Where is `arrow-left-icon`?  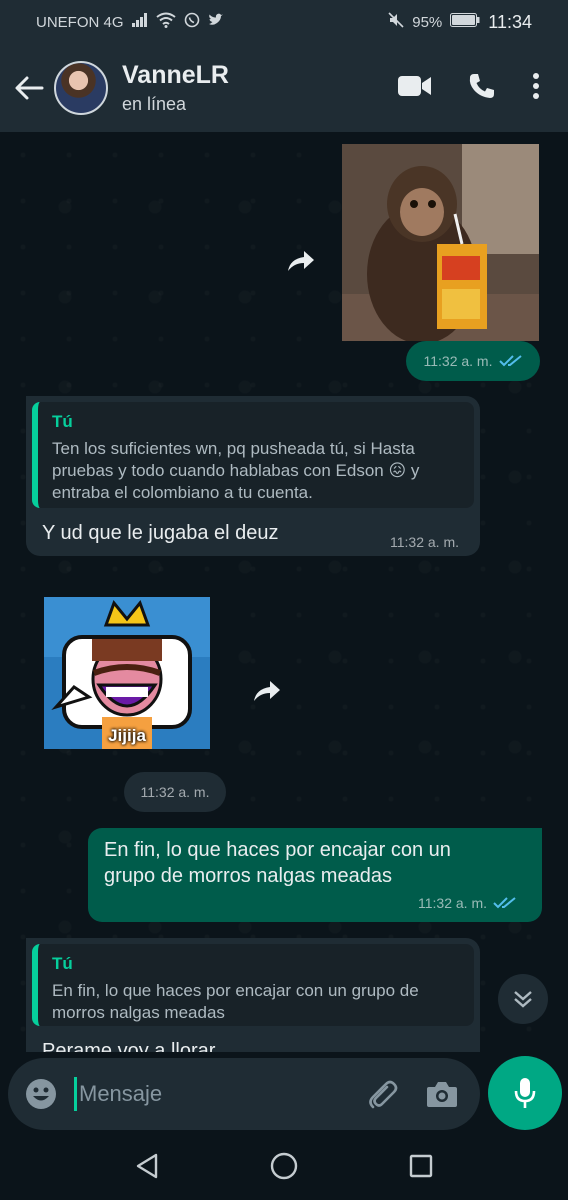
arrow-left-icon is located at coordinates (29, 88).